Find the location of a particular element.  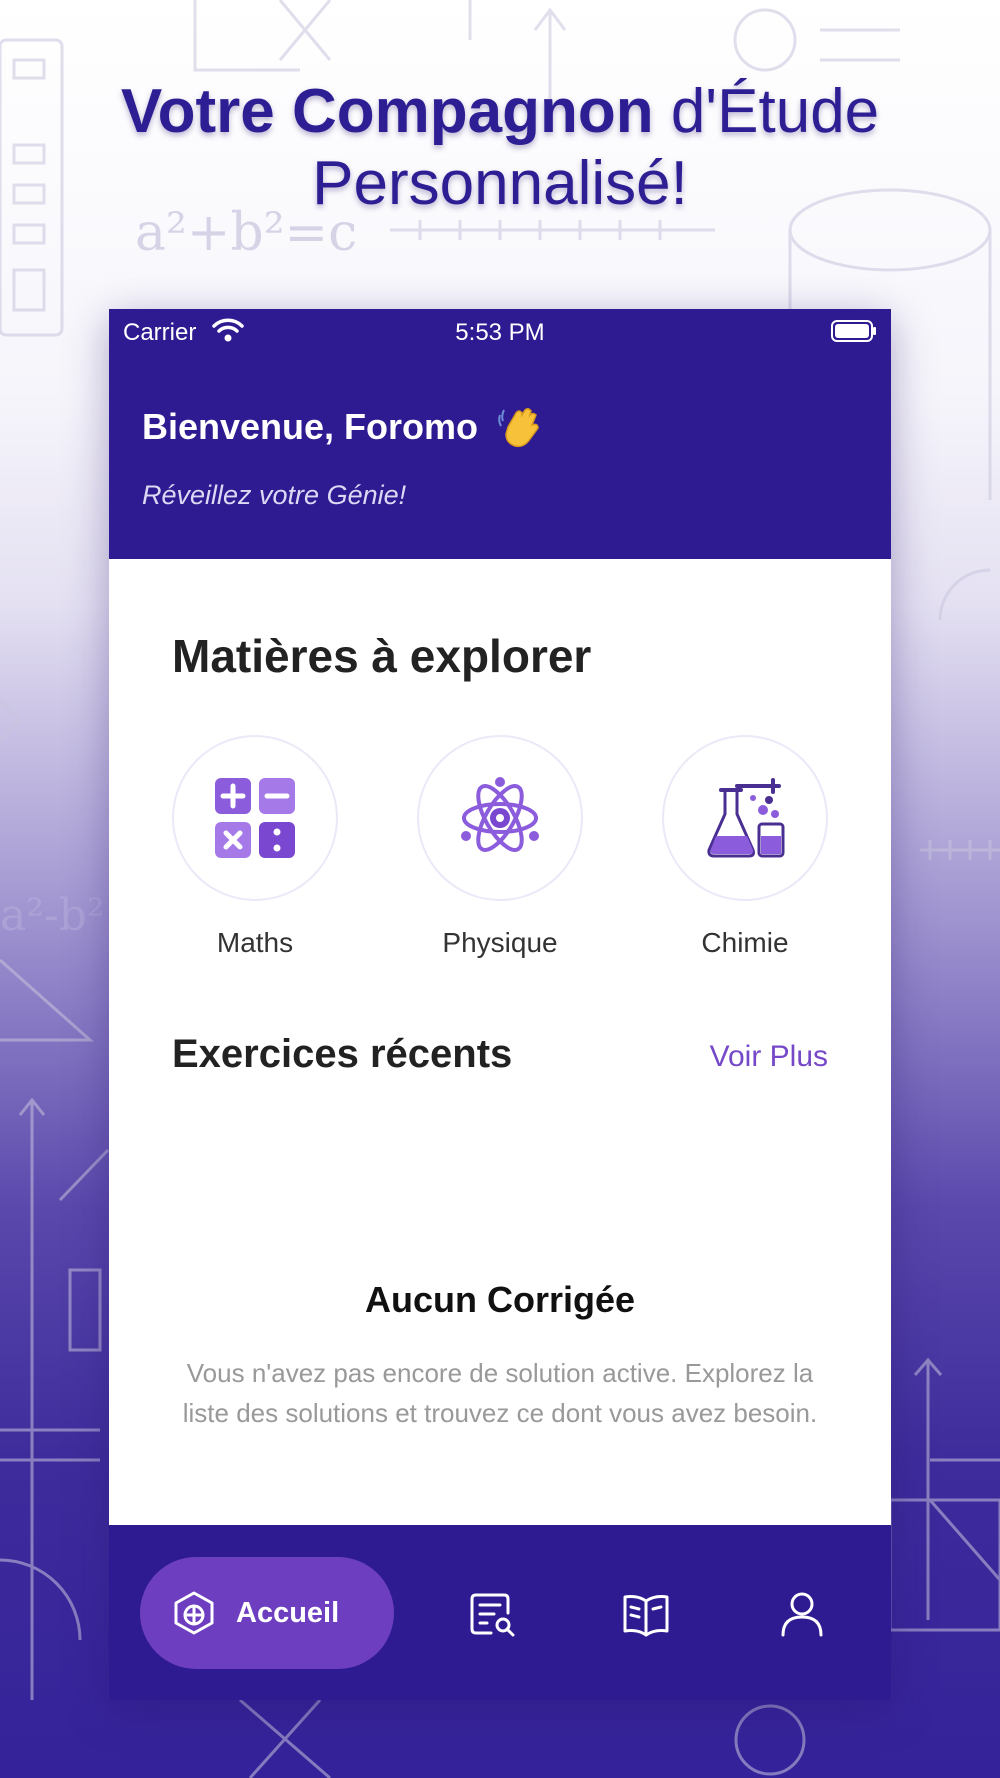

promo-headline: Votre Compagnon d'Étude Personnalisé! is located at coordinates (500, 148).